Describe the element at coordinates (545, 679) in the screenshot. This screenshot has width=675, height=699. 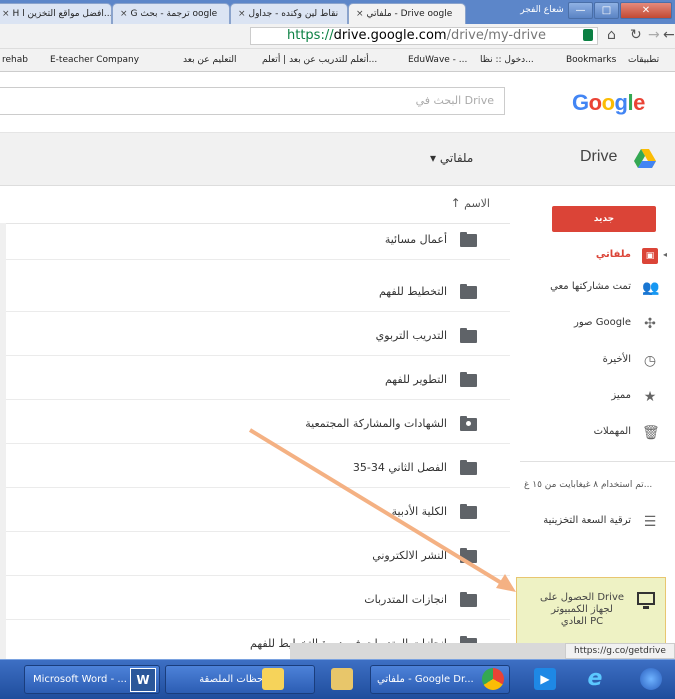
I see `media-player-icon: ▶` at that location.